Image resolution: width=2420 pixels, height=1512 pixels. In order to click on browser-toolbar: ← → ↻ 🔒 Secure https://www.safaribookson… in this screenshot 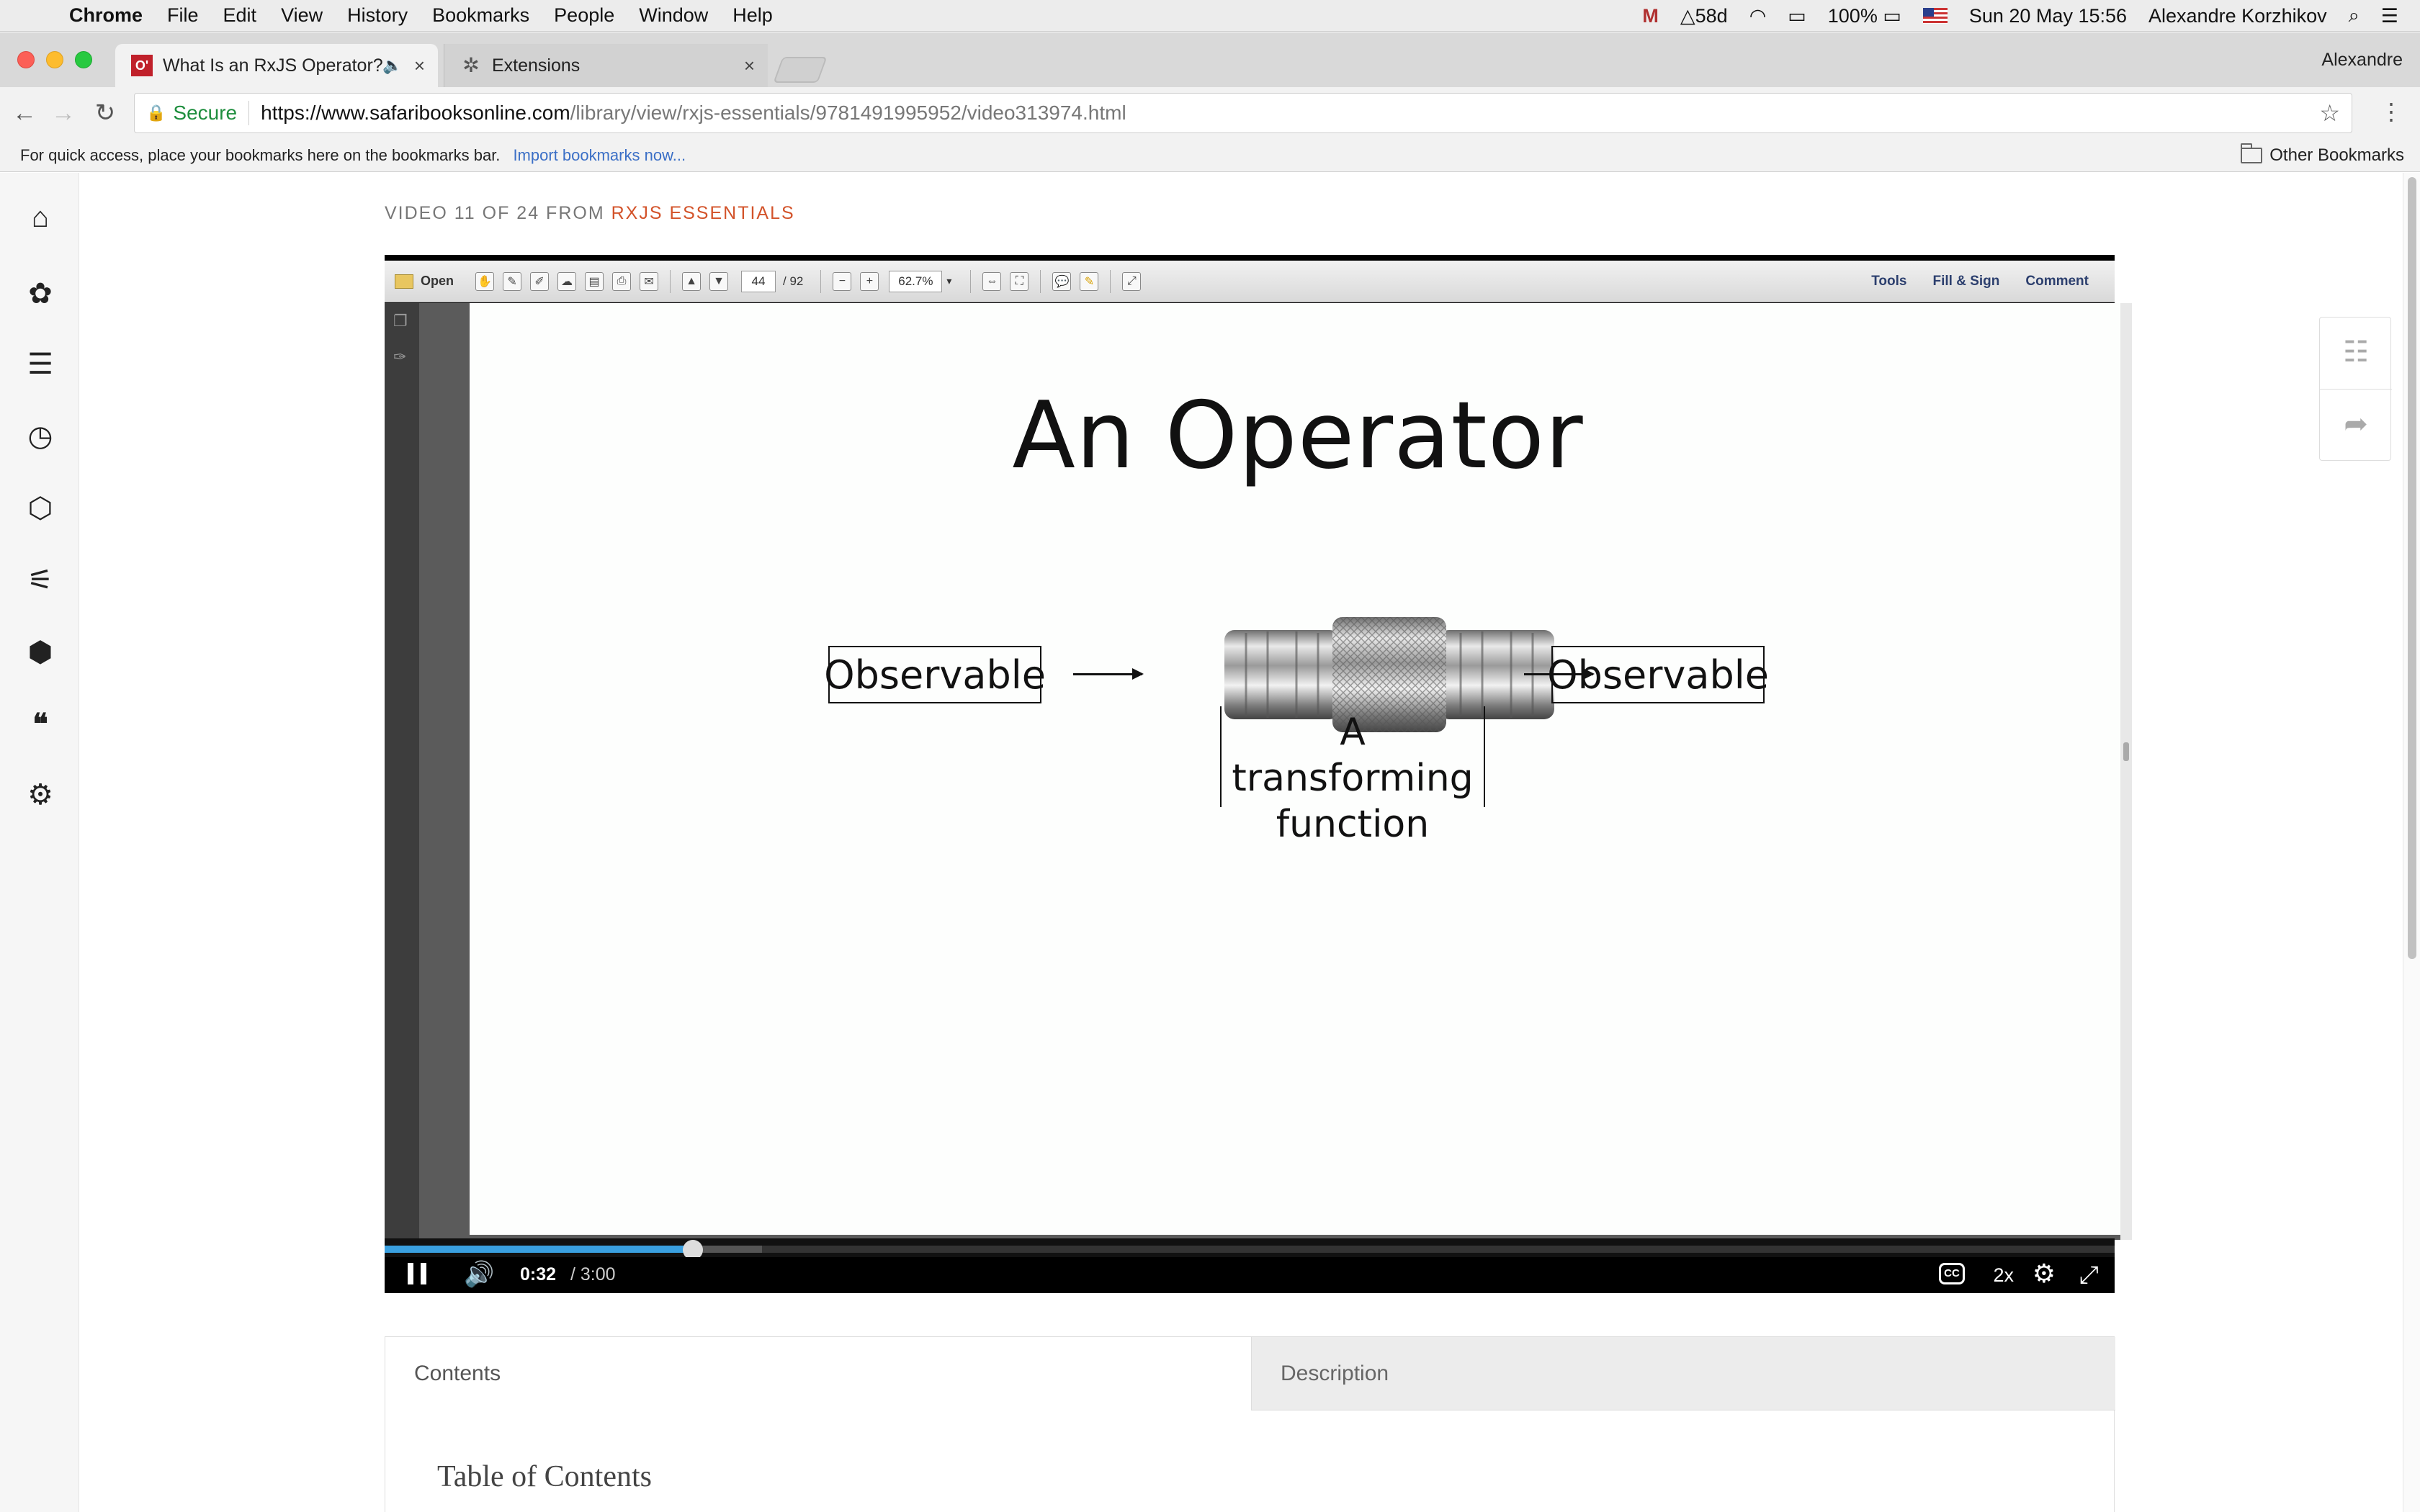, I will do `click(1210, 113)`.